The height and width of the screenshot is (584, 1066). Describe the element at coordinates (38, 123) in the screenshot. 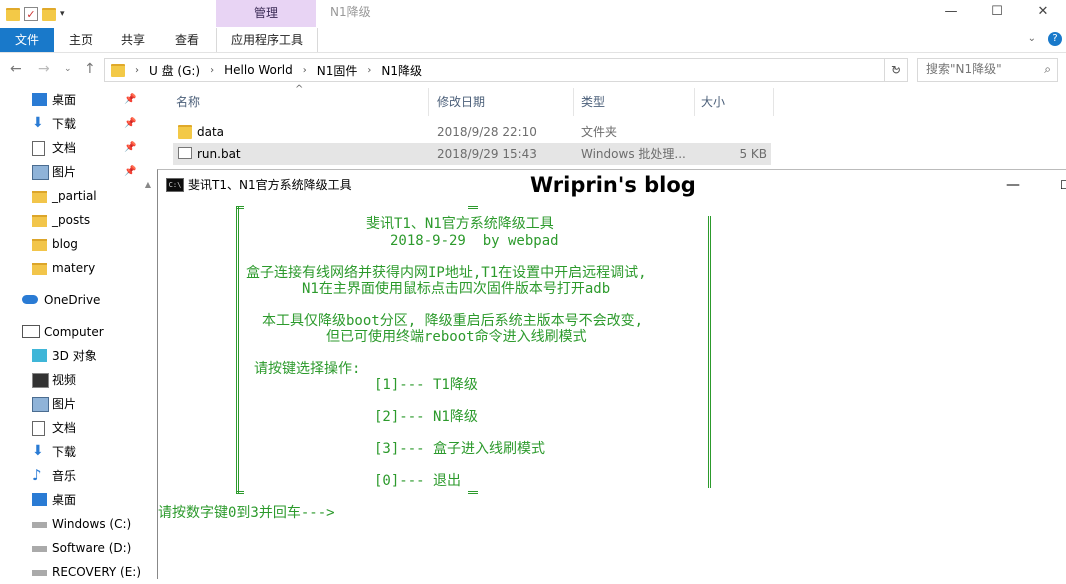

I see `download-icon: ⬇` at that location.